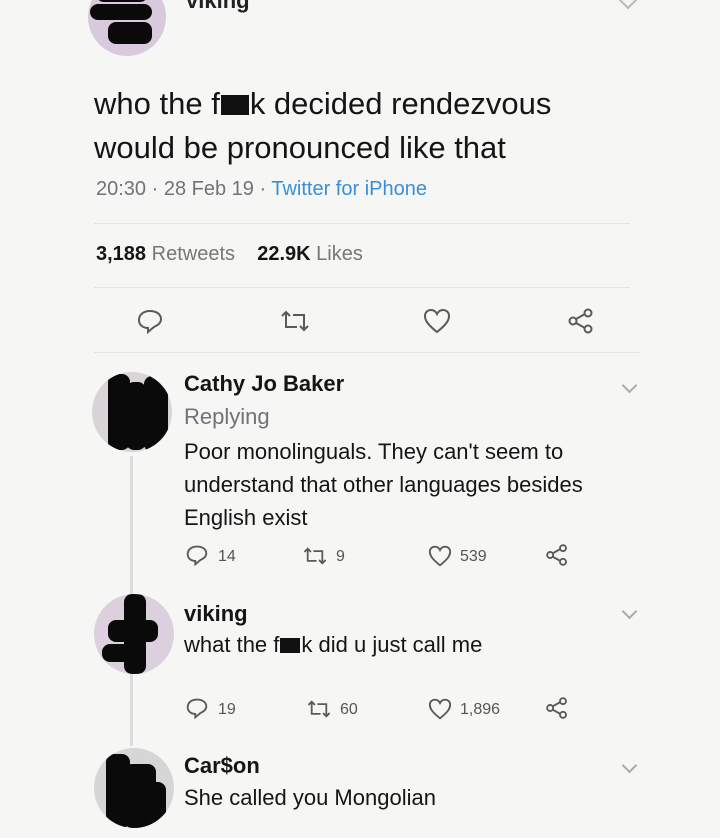 Image resolution: width=720 pixels, height=838 pixels. I want to click on retweet-count: 60, so click(349, 709).